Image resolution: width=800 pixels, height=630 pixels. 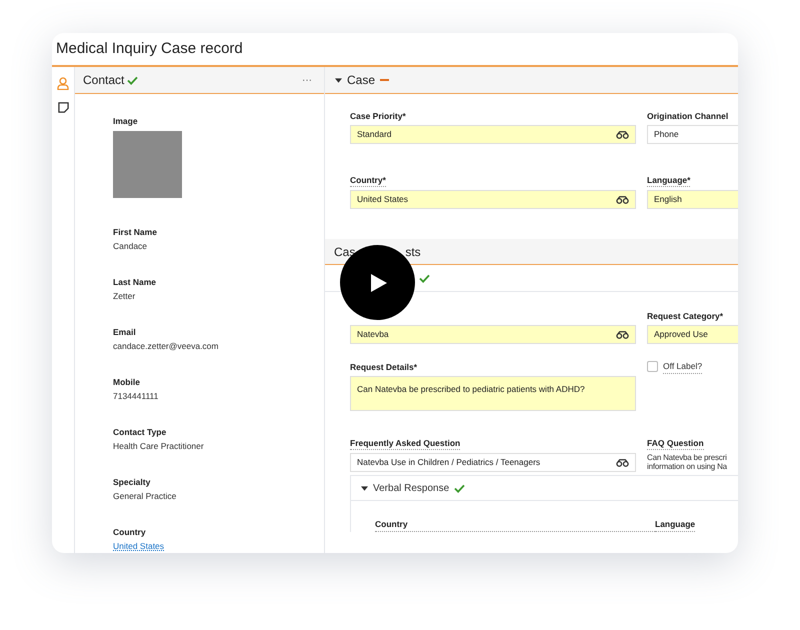 What do you see at coordinates (124, 296) in the screenshot?
I see `field-value: Zetter` at bounding box center [124, 296].